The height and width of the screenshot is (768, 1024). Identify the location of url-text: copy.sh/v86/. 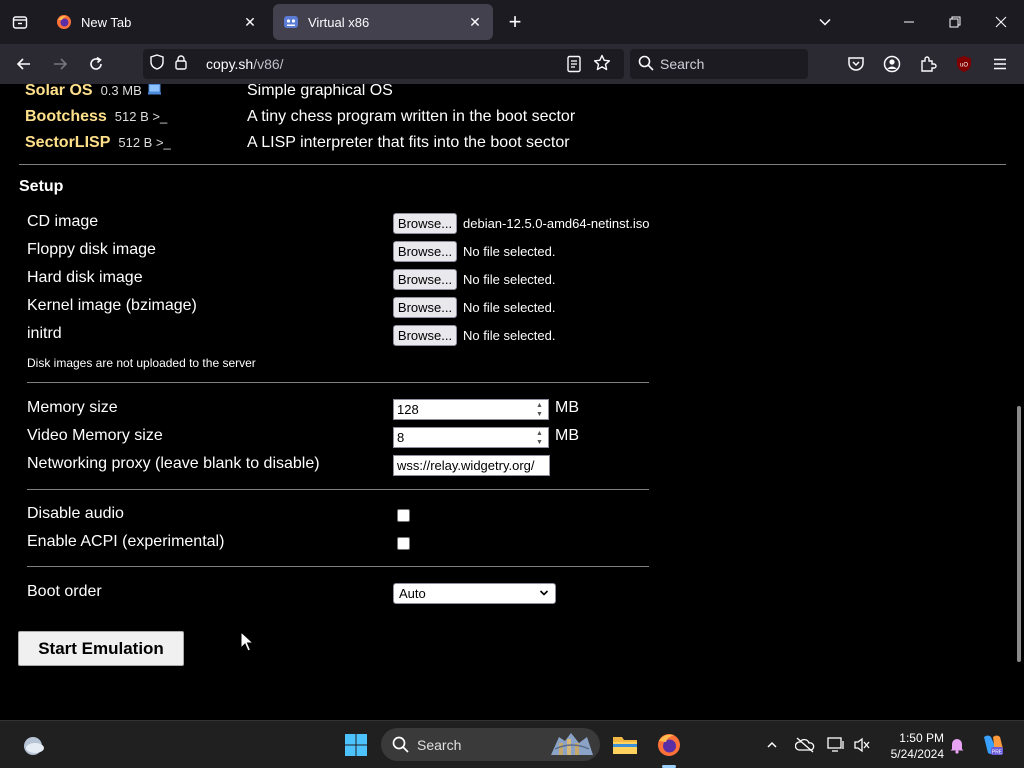
(245, 64).